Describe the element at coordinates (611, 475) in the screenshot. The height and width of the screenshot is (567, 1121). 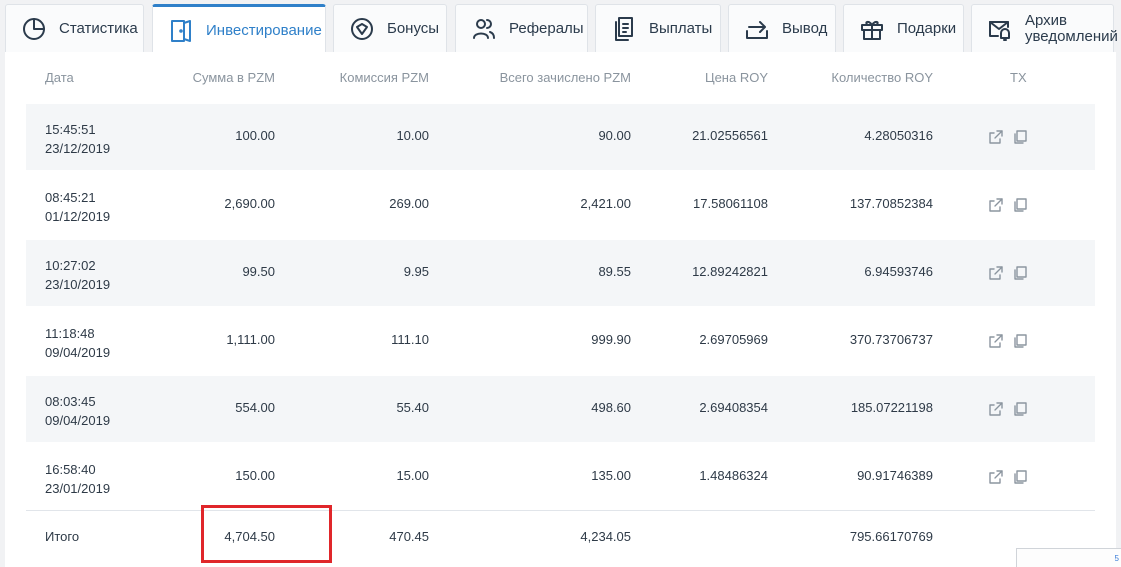
I see `row-total-credited: 135.00` at that location.